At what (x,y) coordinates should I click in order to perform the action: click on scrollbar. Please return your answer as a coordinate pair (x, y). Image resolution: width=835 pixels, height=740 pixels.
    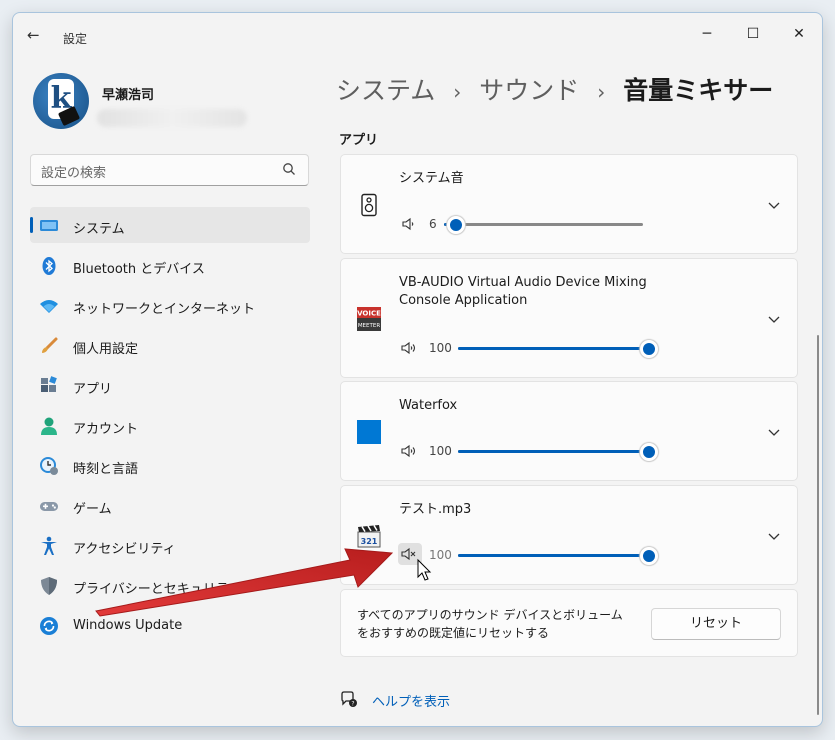
    Looking at the image, I should click on (818, 525).